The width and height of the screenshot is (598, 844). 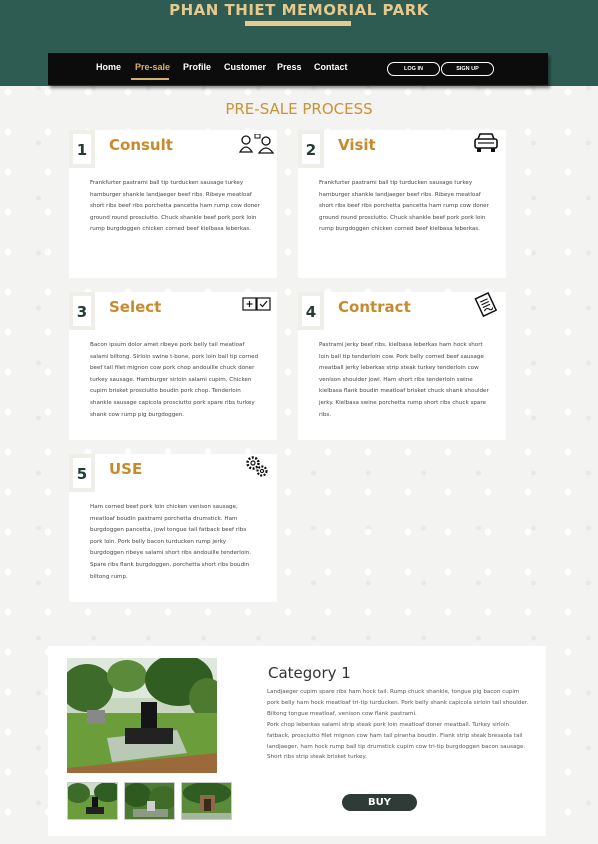 What do you see at coordinates (141, 145) in the screenshot?
I see `step-title: Consult` at bounding box center [141, 145].